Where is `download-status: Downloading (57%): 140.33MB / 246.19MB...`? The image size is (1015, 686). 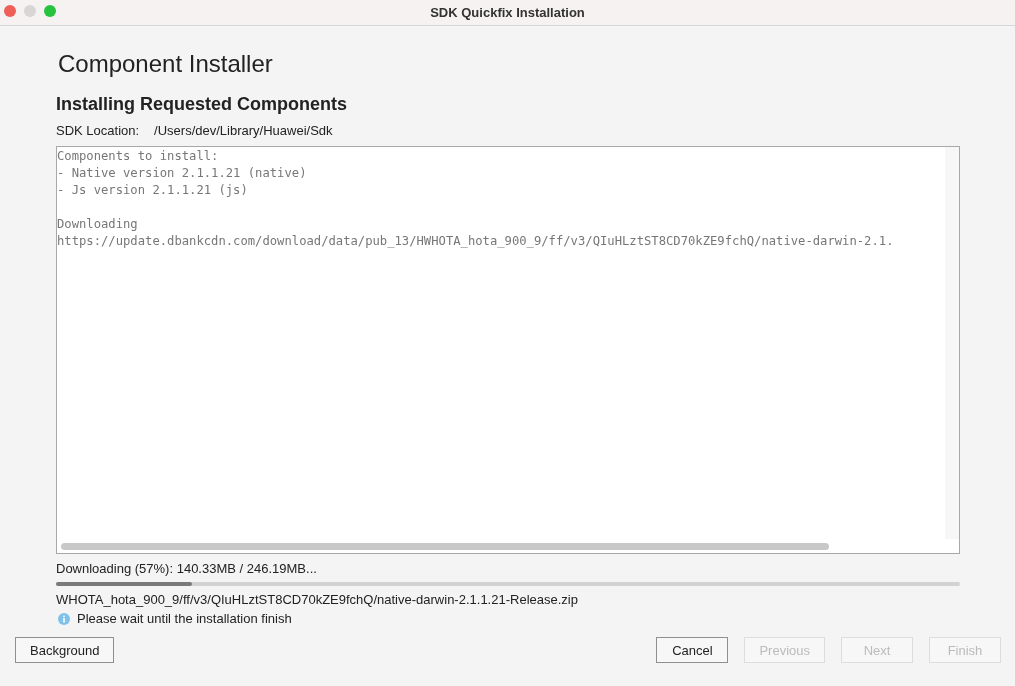 download-status: Downloading (57%): 140.33MB / 246.19MB... is located at coordinates (187, 568).